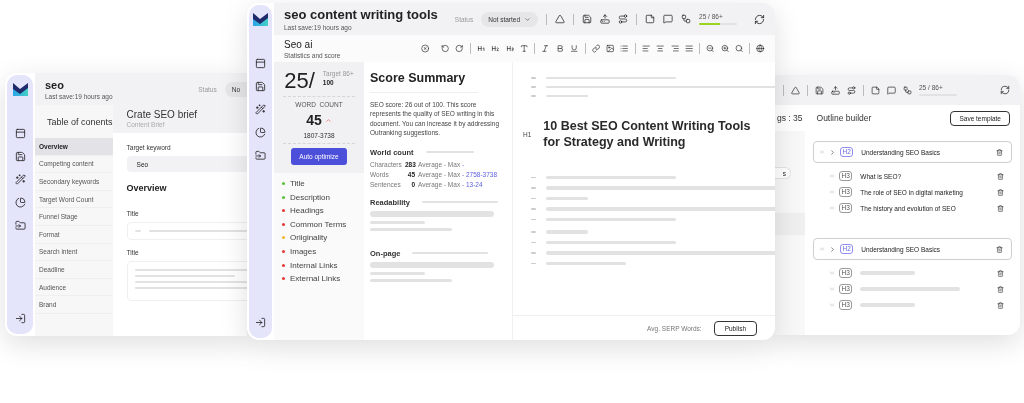 This screenshot has height=403, width=1024. I want to click on caret-up-icon, so click(328, 120).